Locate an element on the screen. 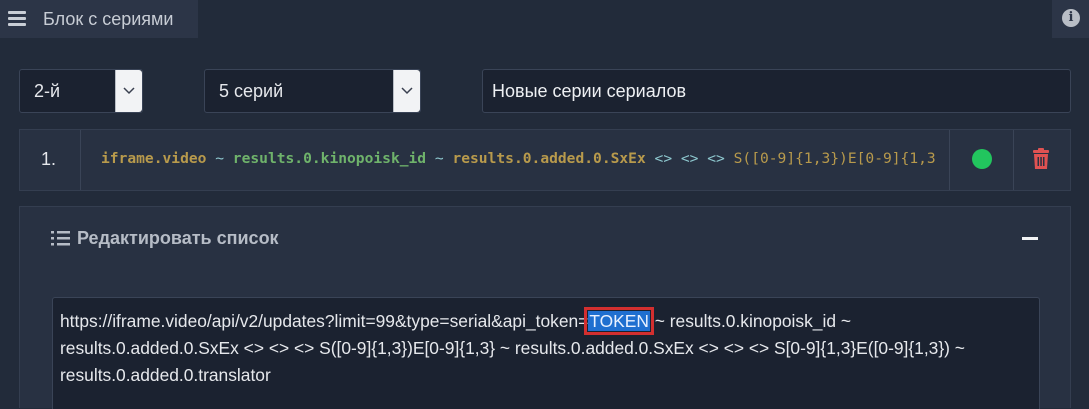 Image resolution: width=1089 pixels, height=409 pixels. info-tab: i is located at coordinates (1070, 19).